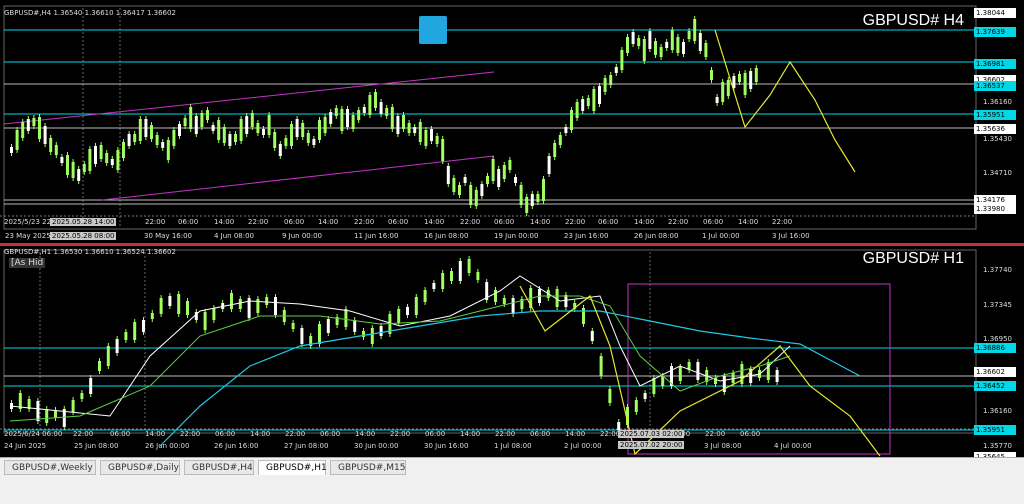  I want to click on chart-tab-gbpusd-daily: GBPUSD#,Daily, so click(140, 467).